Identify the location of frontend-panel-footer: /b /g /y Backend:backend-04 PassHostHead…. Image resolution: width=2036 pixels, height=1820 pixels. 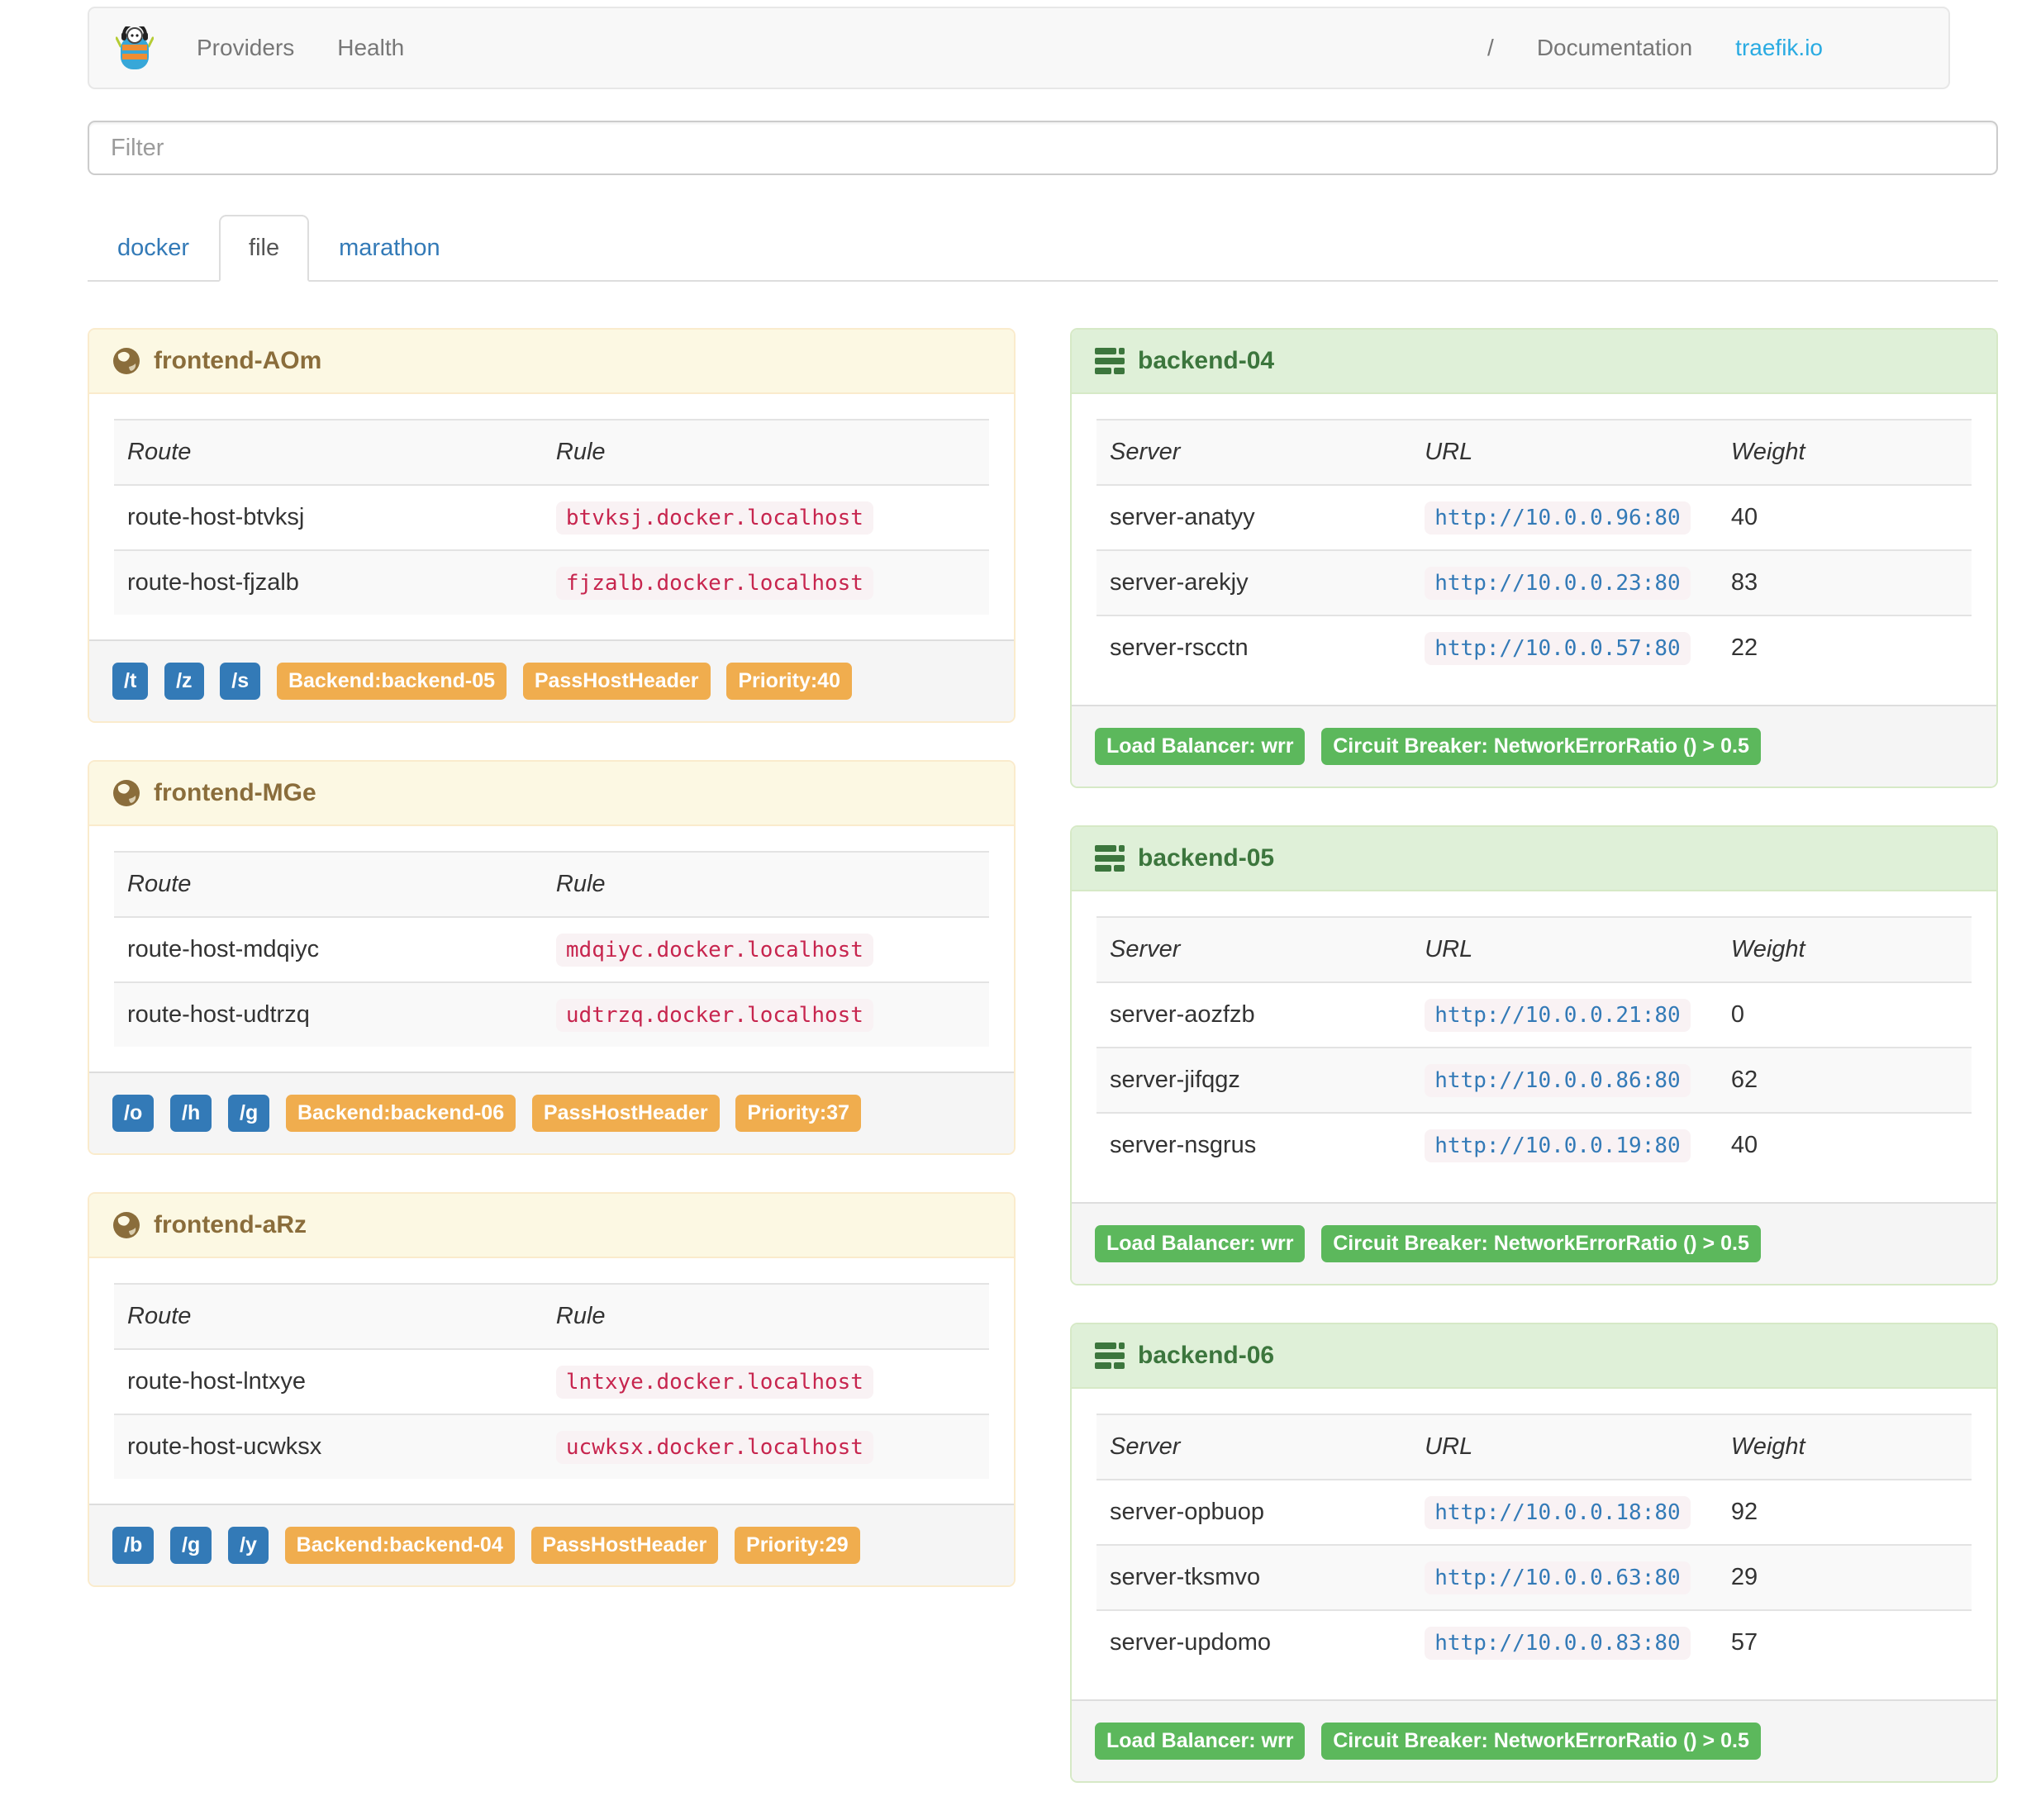
(551, 1544).